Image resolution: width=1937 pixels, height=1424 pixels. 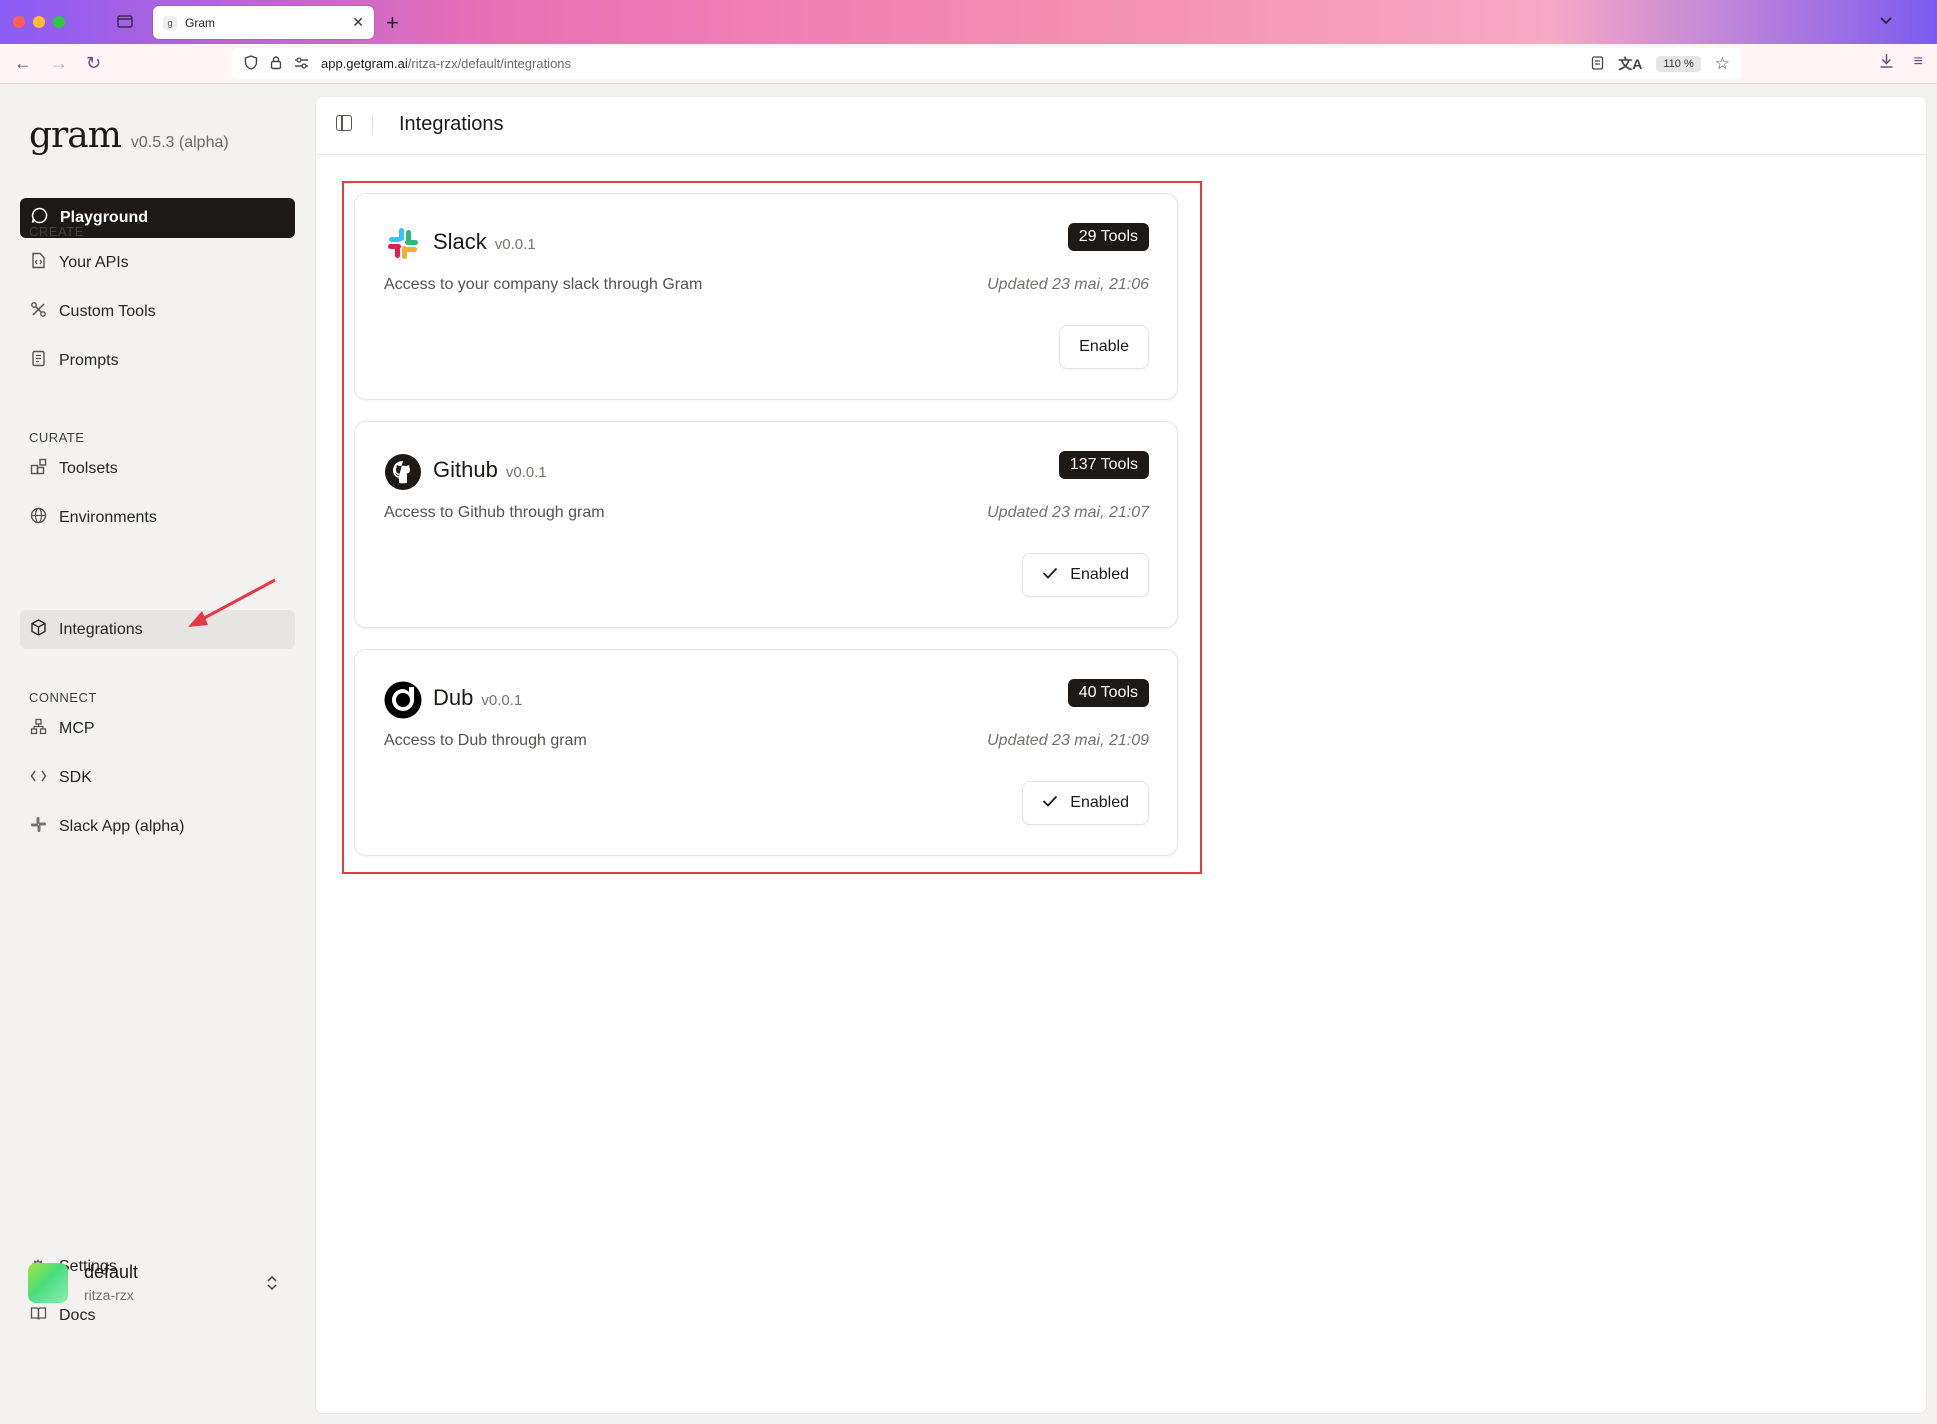 What do you see at coordinates (364, 63) in the screenshot?
I see `url-domain: app.getgram.ai` at bounding box center [364, 63].